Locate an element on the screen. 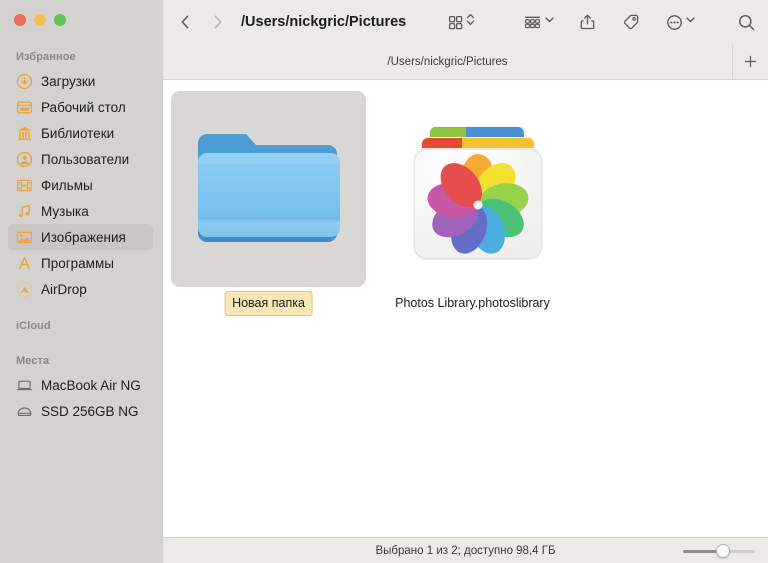 This screenshot has width=768, height=563. download-circle-icon is located at coordinates (24, 81).